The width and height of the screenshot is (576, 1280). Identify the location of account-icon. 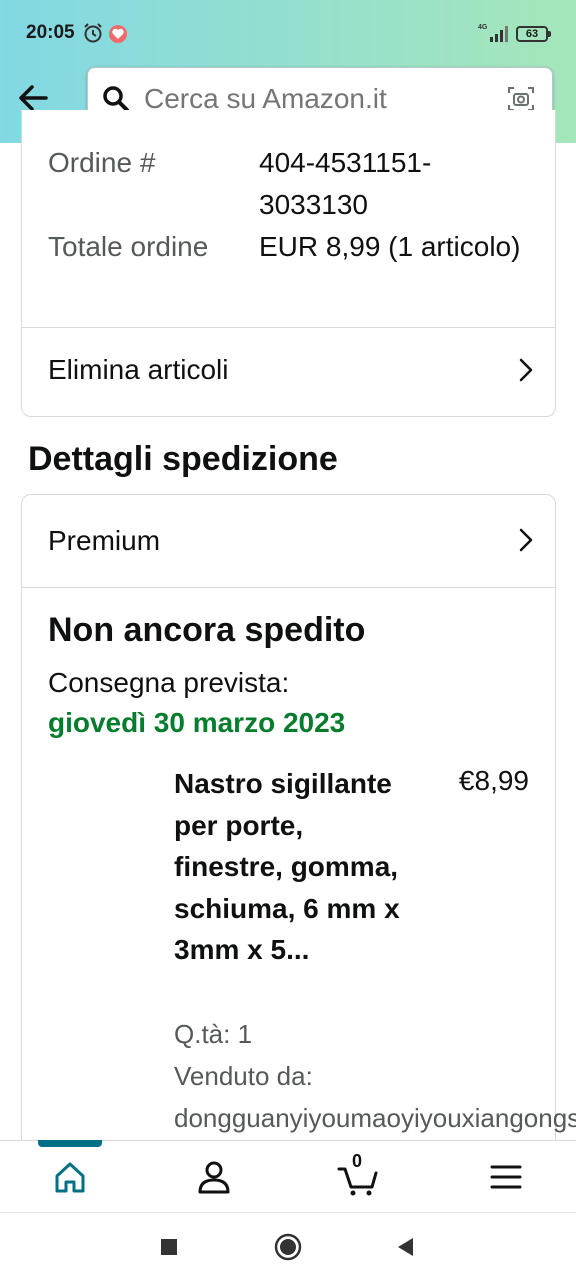
(214, 1177).